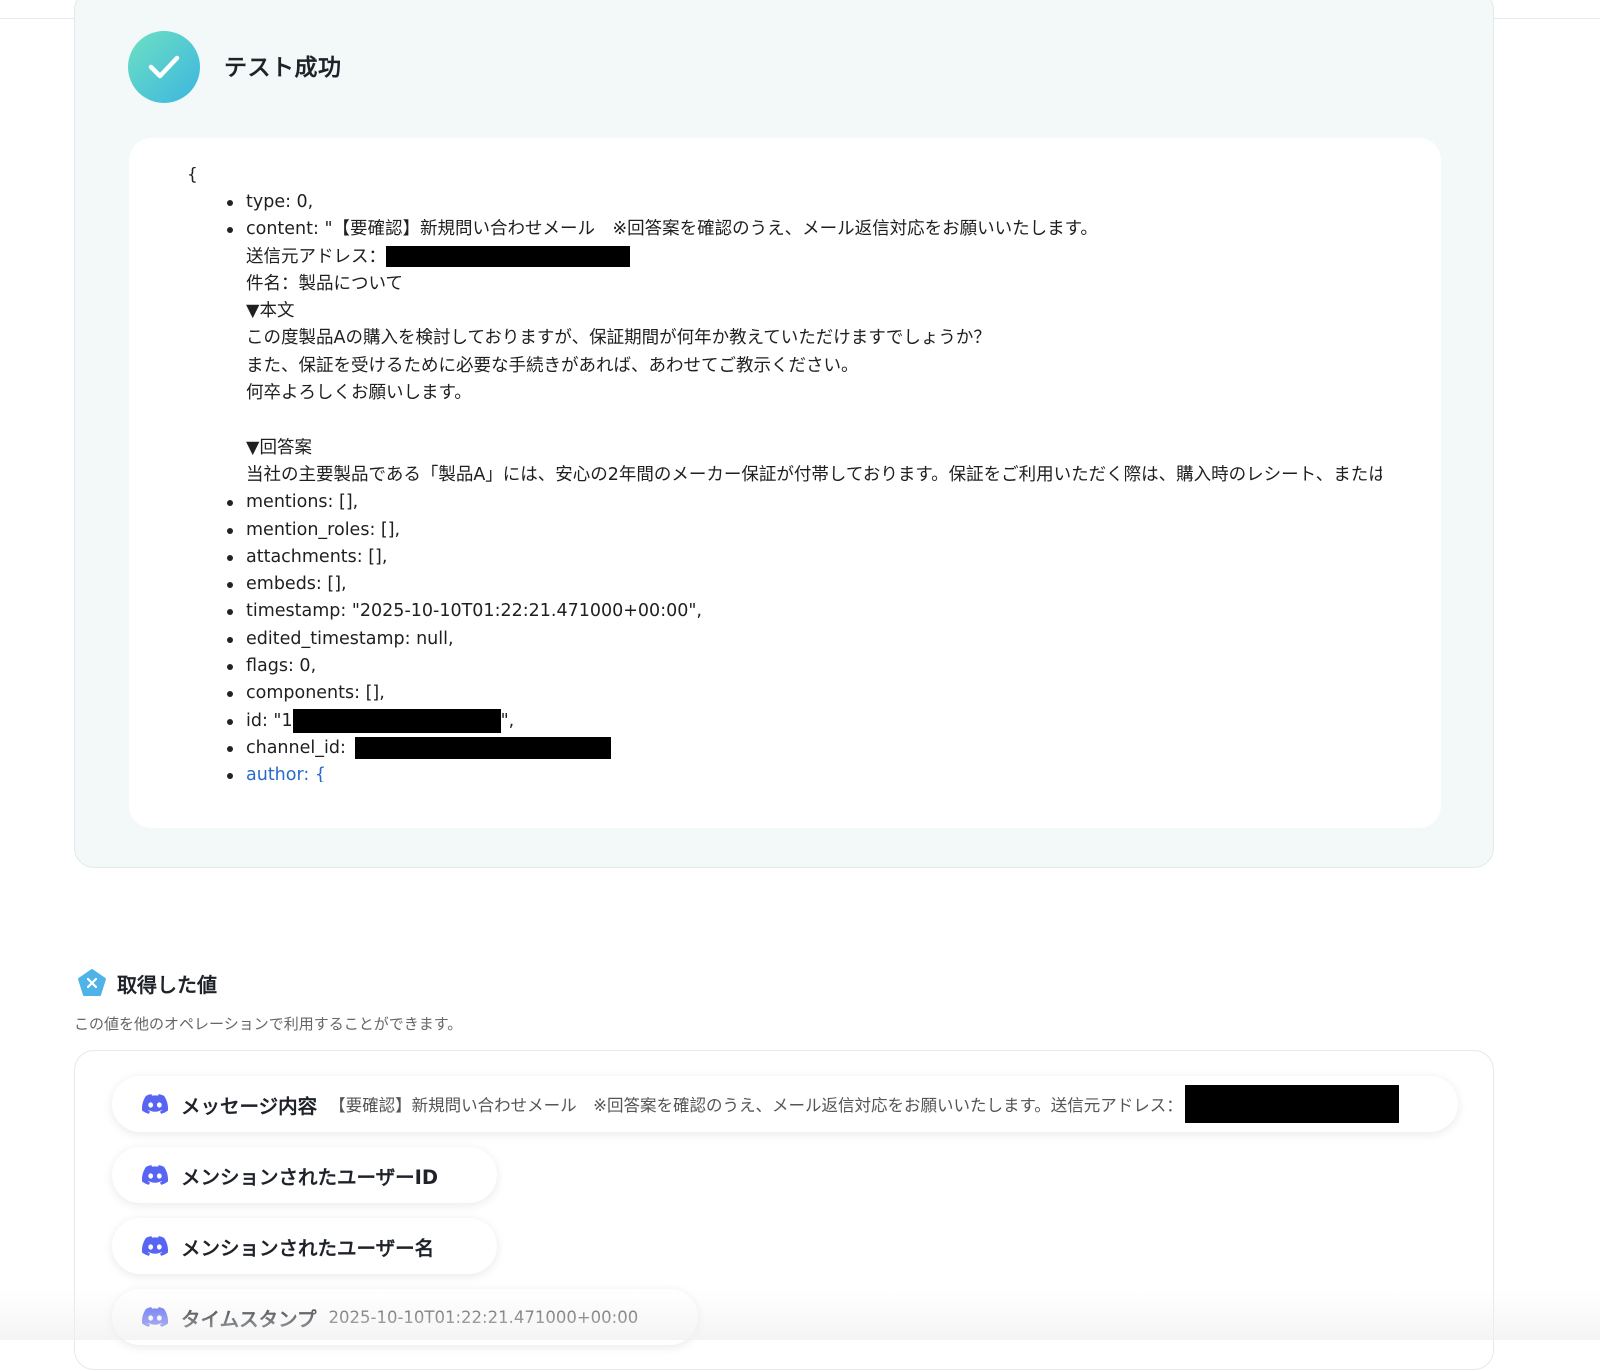 This screenshot has height=1370, width=1600. What do you see at coordinates (167, 984) in the screenshot?
I see `acquired-values-title: 取得した値` at bounding box center [167, 984].